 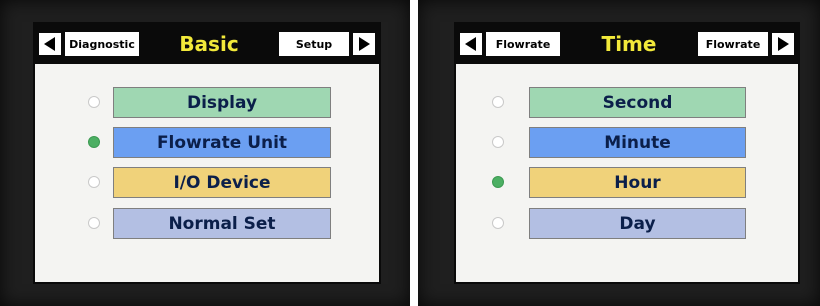 I want to click on prev-tab: Flowrate, so click(x=523, y=44).